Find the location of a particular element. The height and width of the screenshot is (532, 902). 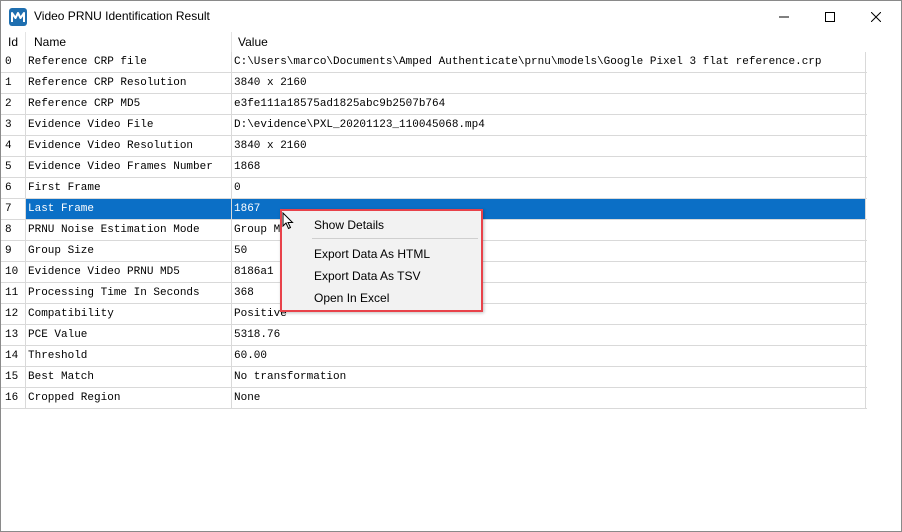

cell-id: 14 is located at coordinates (15, 356).